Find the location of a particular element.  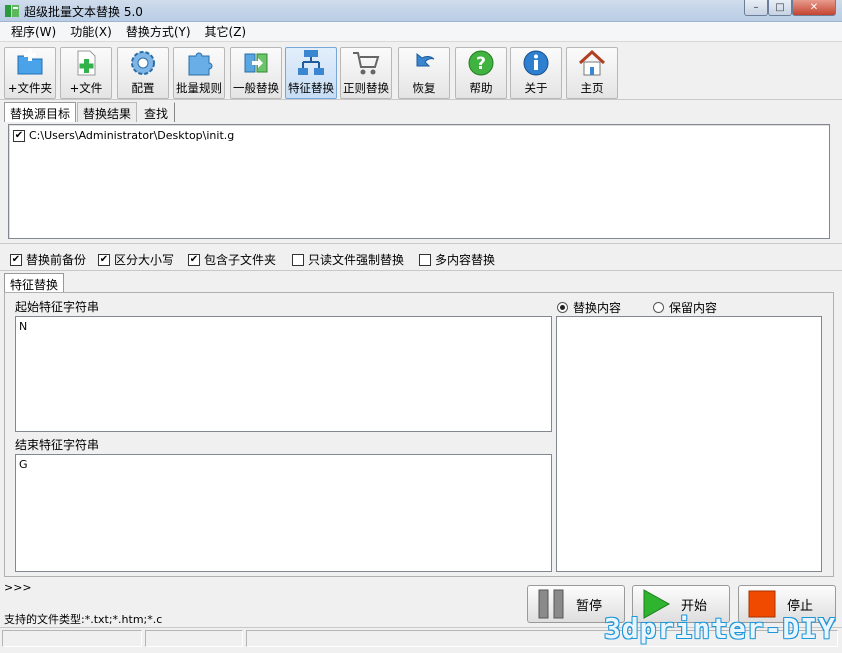

help-button: ? 帮助 is located at coordinates (481, 73).